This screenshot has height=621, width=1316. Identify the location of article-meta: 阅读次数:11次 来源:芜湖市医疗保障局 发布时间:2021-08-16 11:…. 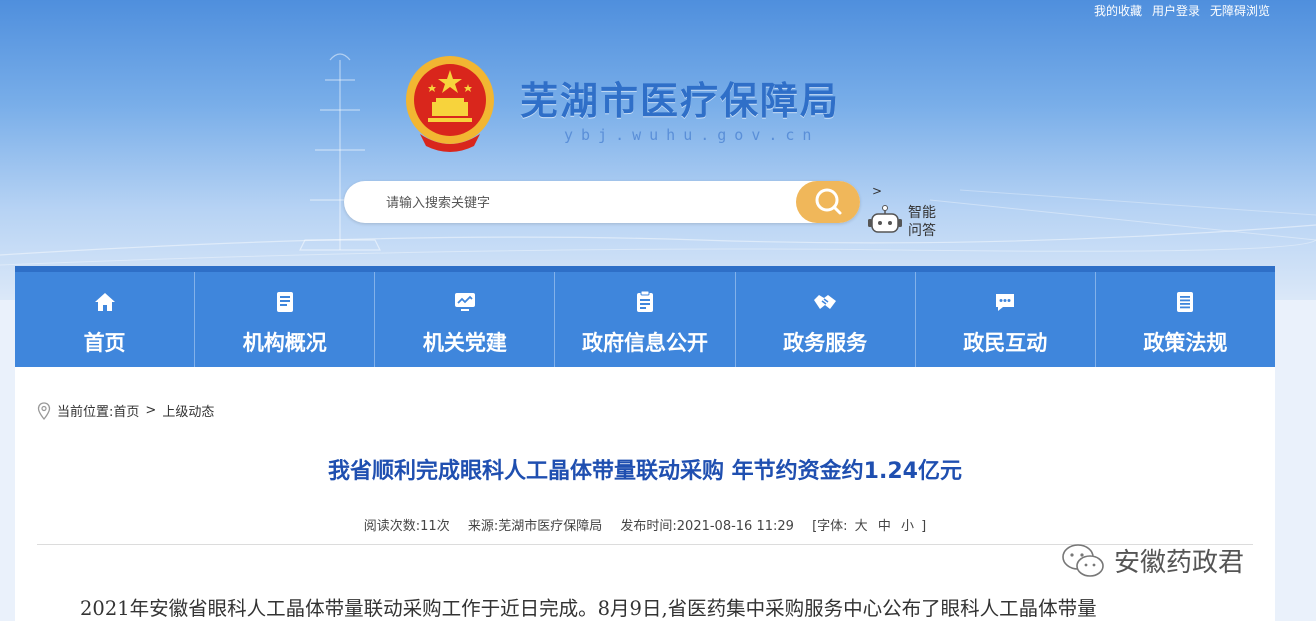
(645, 524).